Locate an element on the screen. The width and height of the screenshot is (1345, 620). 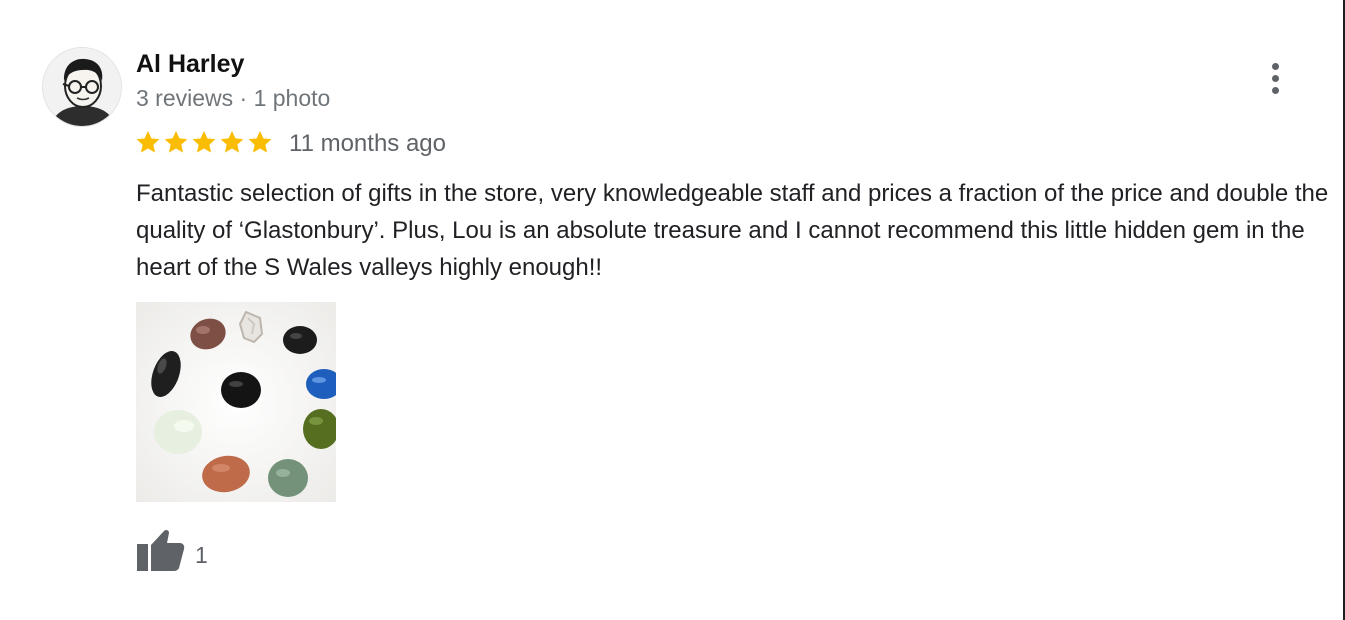
star-rating is located at coordinates (204, 142).